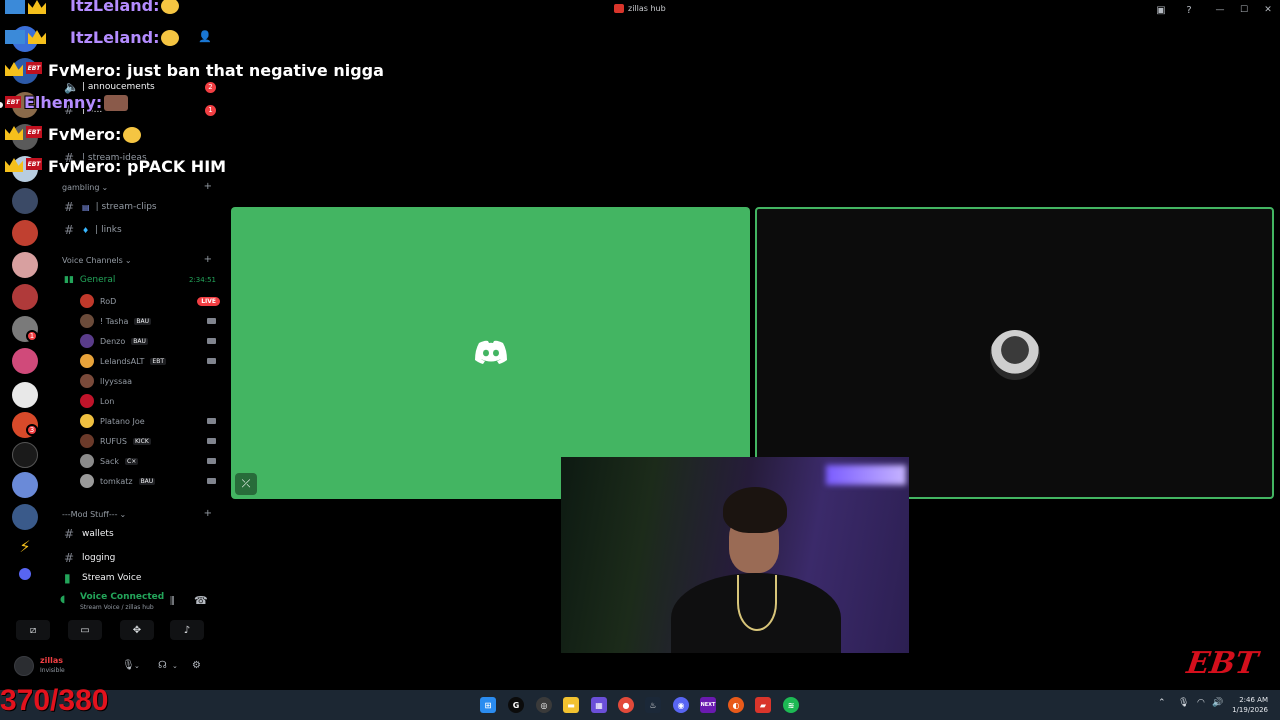 Image resolution: width=1280 pixels, height=720 pixels. What do you see at coordinates (122, 597) in the screenshot?
I see `voice-status: Voice Connected` at bounding box center [122, 597].